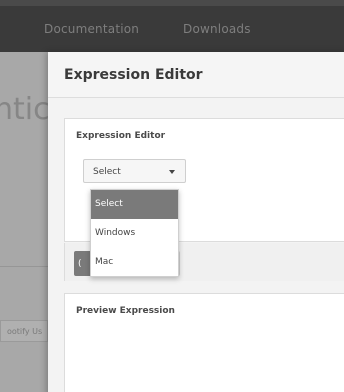 This screenshot has width=344, height=392. Describe the element at coordinates (134, 262) in the screenshot. I see `dropdown-option-mac: Mac` at that location.